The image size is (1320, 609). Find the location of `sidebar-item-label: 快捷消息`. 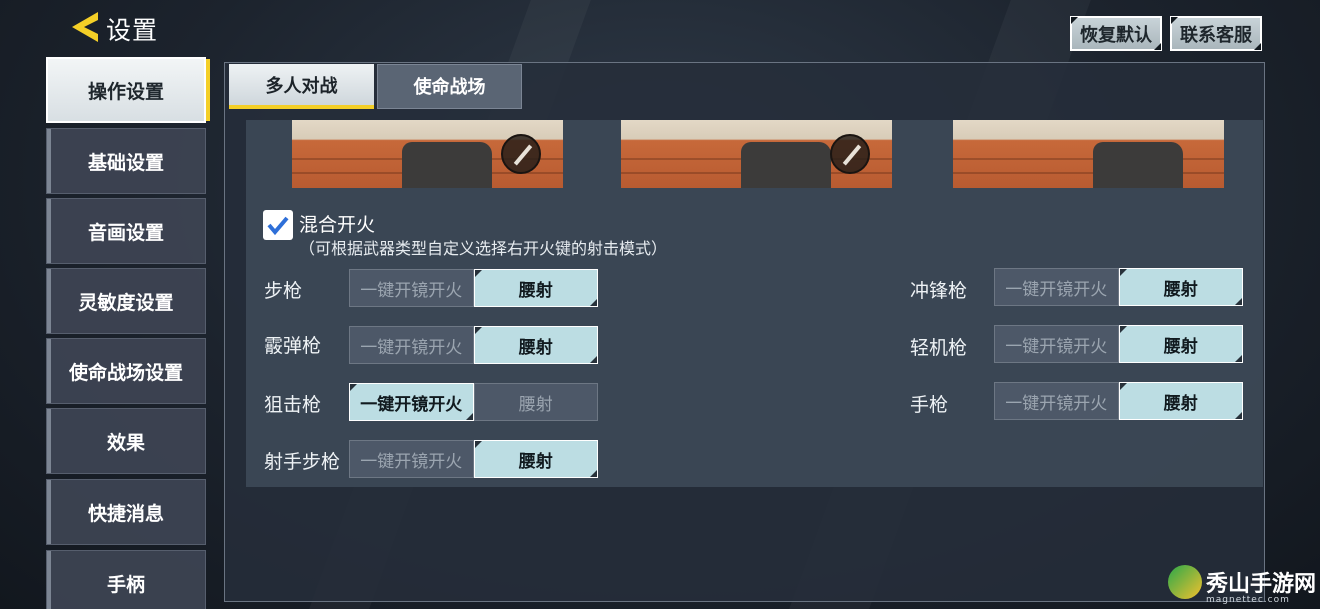

sidebar-item-label: 快捷消息 is located at coordinates (125, 513).